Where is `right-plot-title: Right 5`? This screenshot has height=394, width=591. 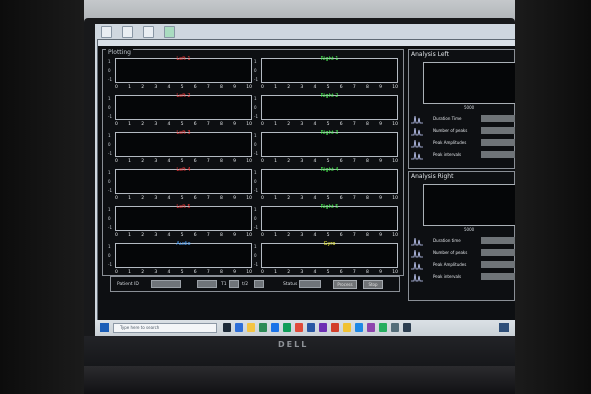 right-plot-title: Right 5 is located at coordinates (329, 207).